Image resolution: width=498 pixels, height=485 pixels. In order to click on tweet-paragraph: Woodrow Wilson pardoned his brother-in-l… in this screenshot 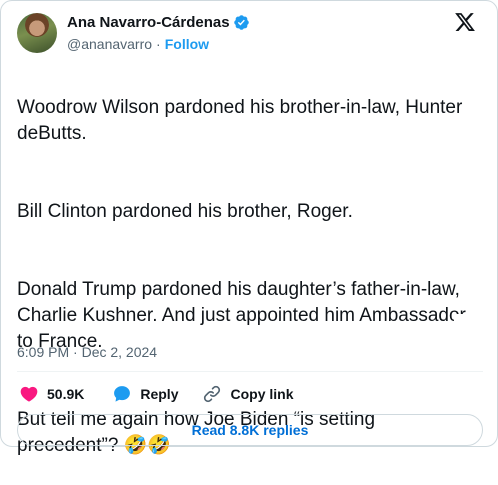, I will do `click(240, 120)`.